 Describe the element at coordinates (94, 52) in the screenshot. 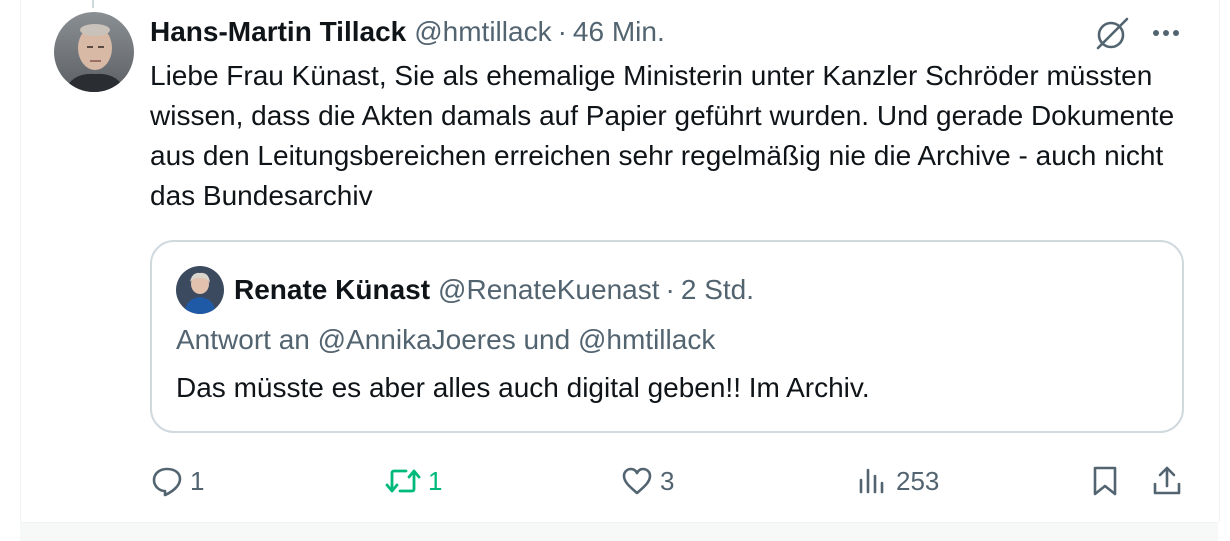

I see `author-avatar` at that location.